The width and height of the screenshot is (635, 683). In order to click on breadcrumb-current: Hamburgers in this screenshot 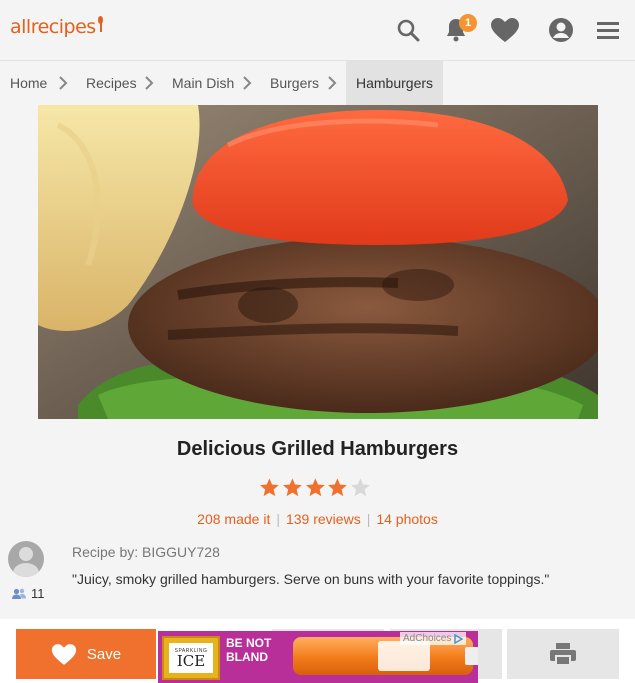, I will do `click(395, 83)`.